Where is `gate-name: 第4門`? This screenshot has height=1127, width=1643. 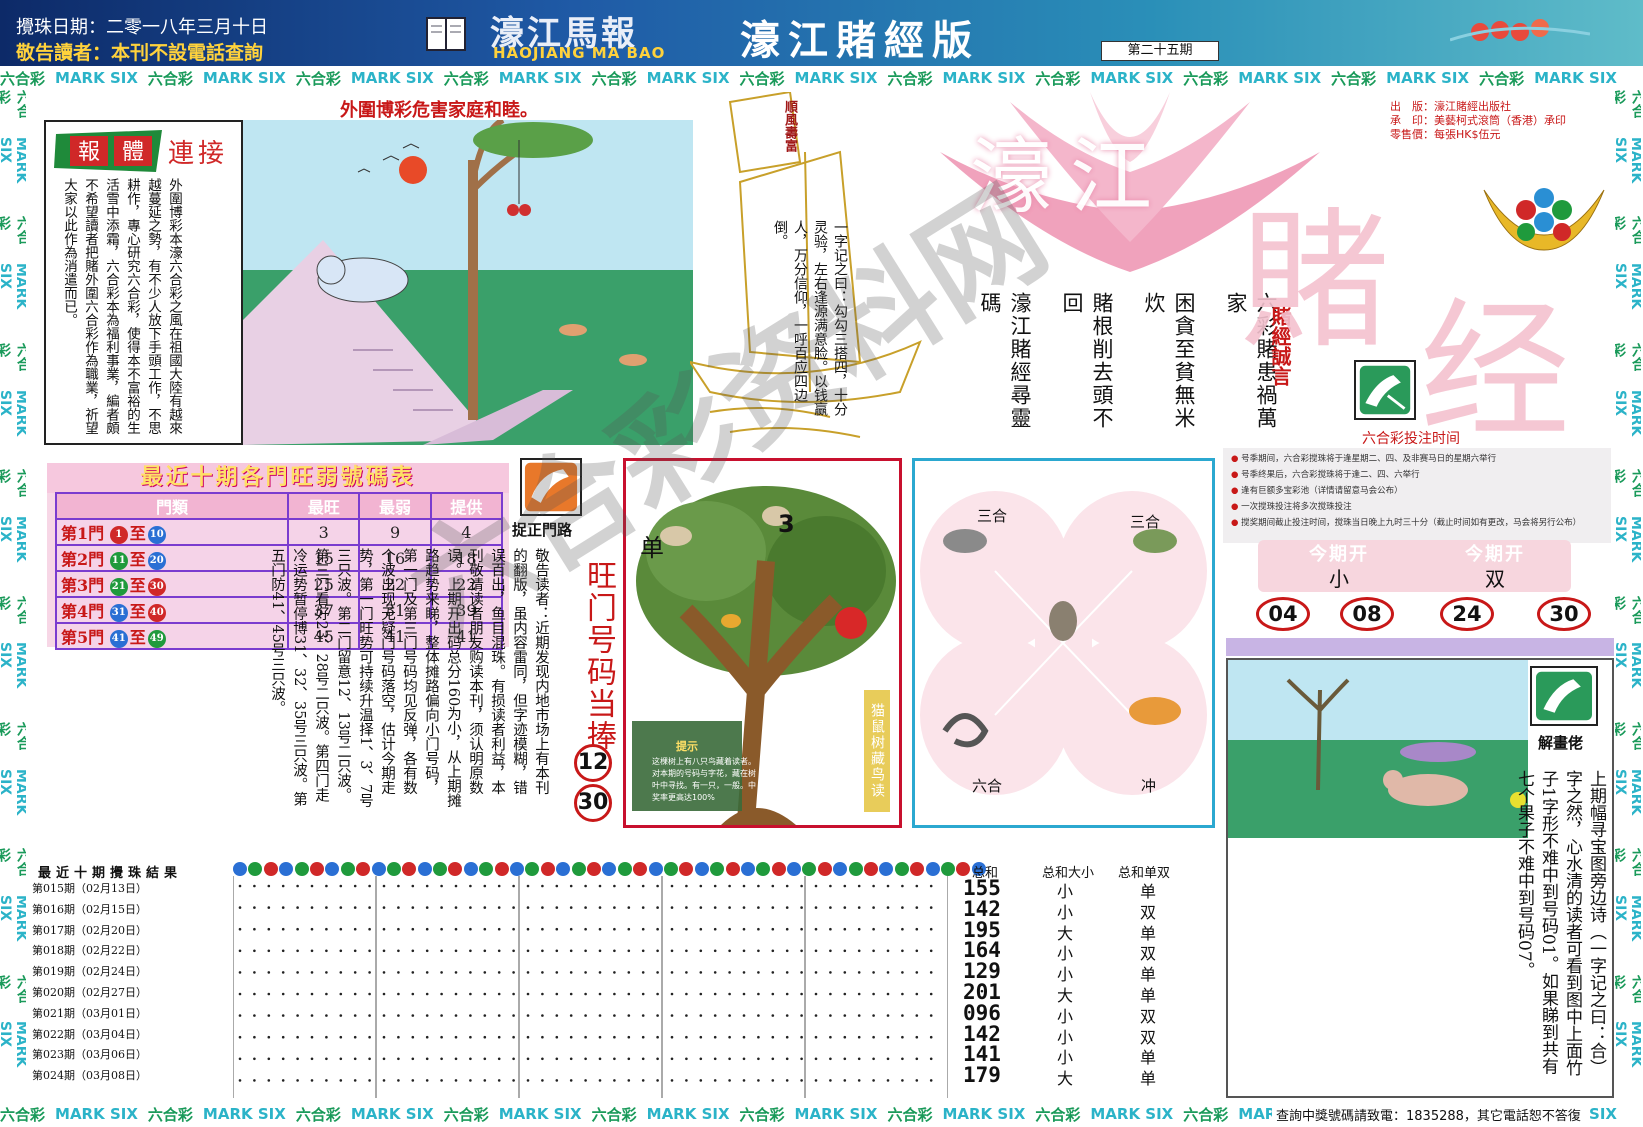 gate-name: 第4門 is located at coordinates (83, 611).